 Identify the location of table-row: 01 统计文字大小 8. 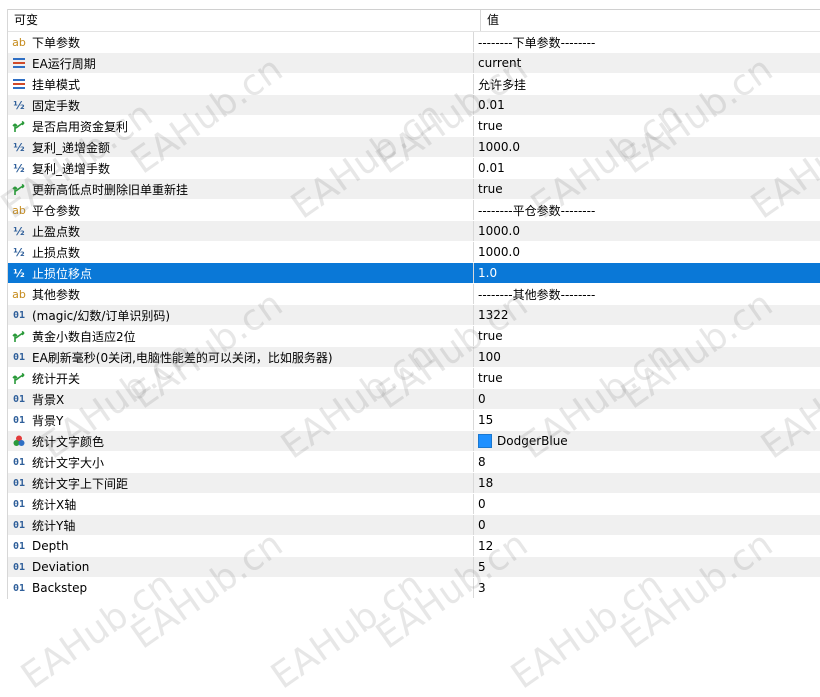
(414, 462).